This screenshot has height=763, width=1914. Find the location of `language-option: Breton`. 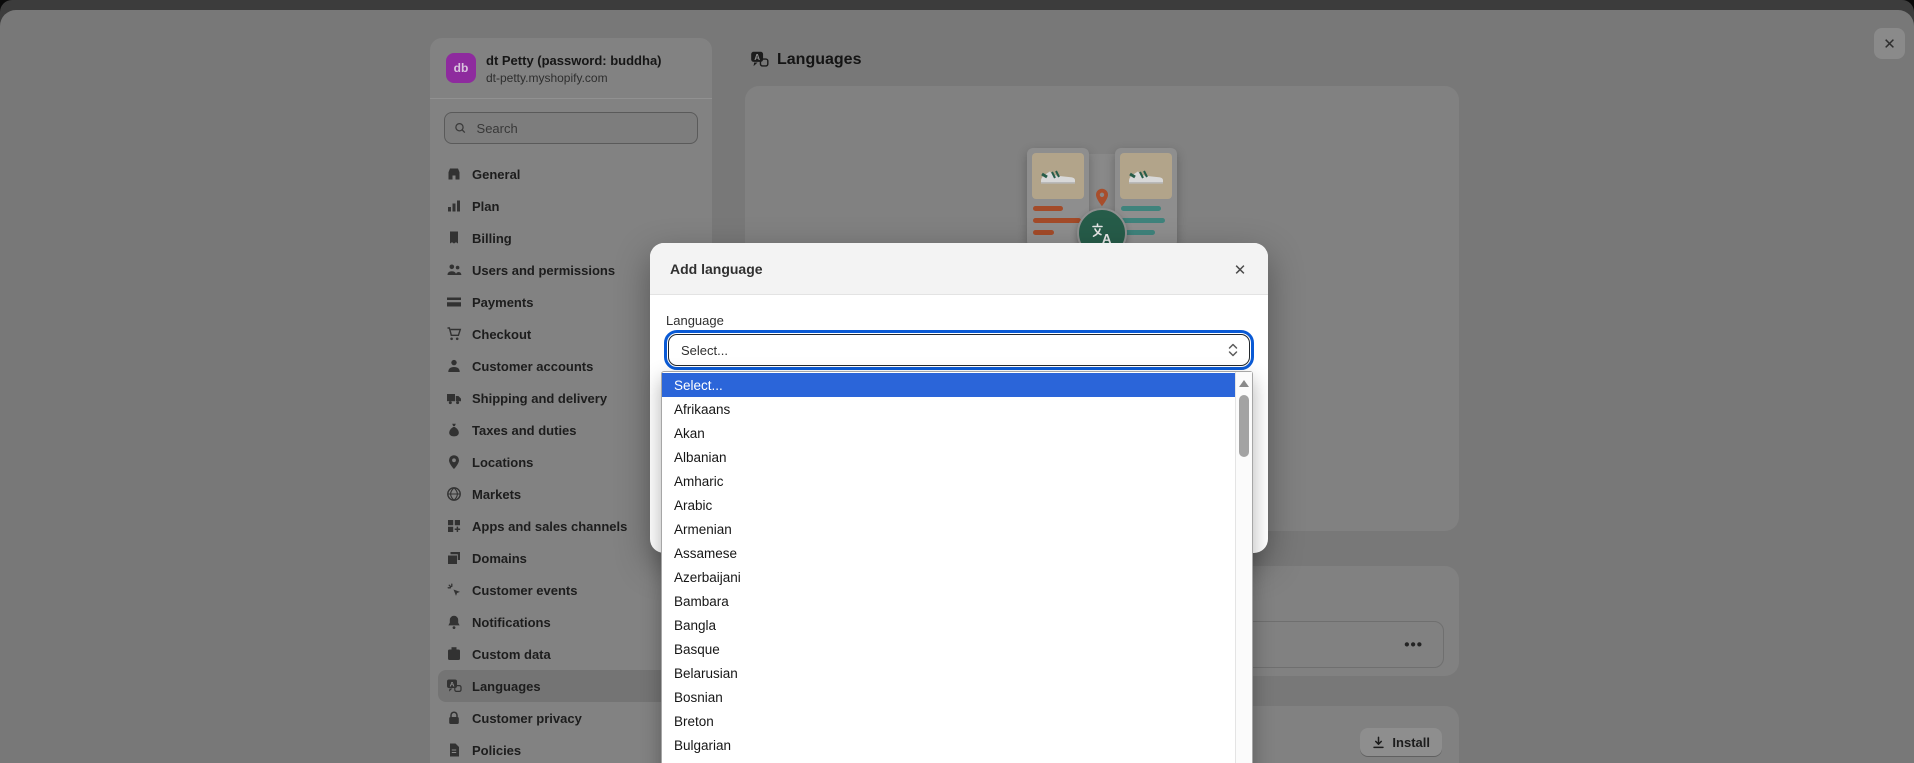

language-option: Breton is located at coordinates (948, 721).